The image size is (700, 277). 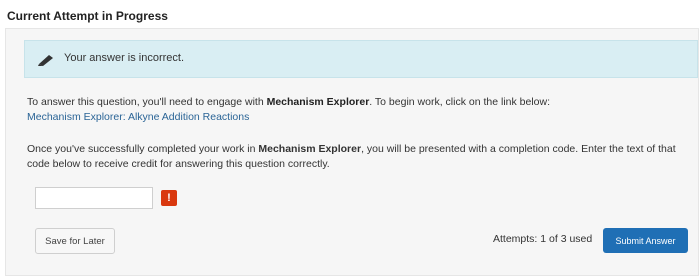 What do you see at coordinates (169, 198) in the screenshot?
I see `exclamation-icon: !` at bounding box center [169, 198].